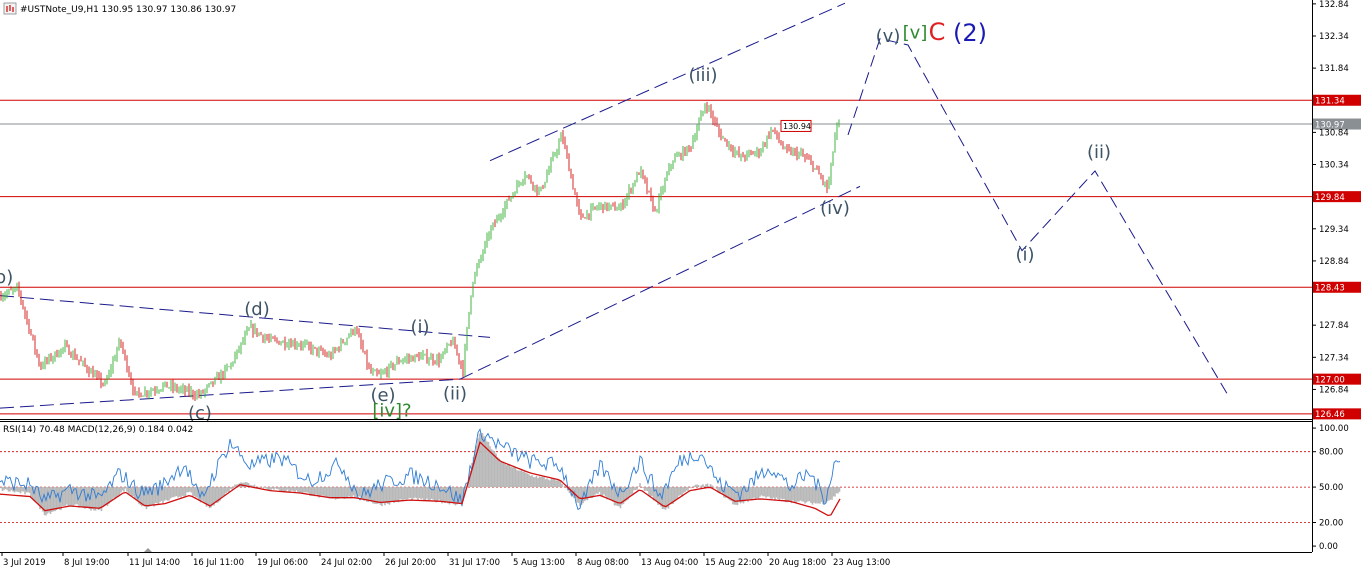 This screenshot has width=1362, height=574. I want to click on time-tick-label-5: 24 Jul 02:00, so click(346, 563).